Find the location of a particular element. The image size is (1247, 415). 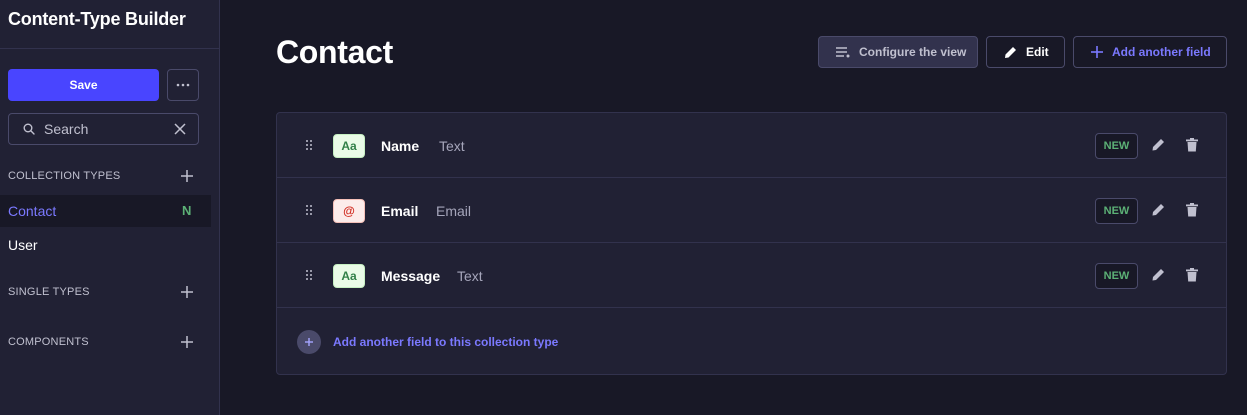

close-icon is located at coordinates (180, 129).